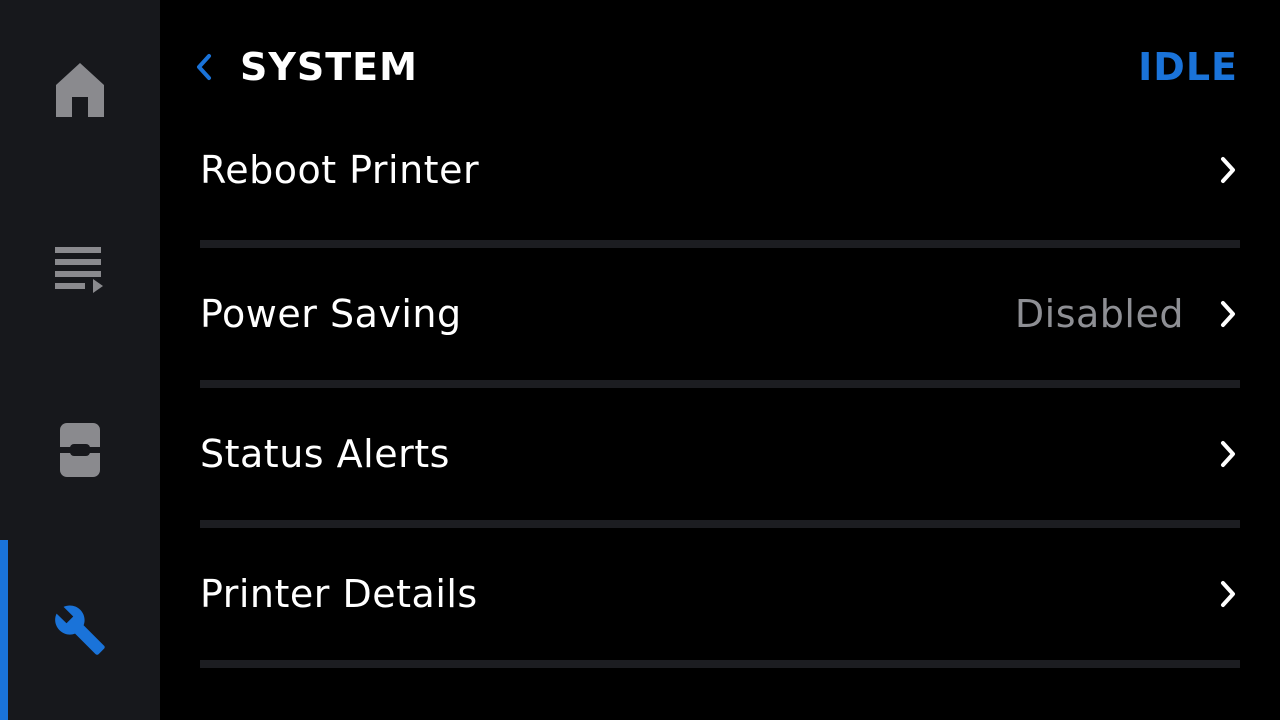 This screenshot has height=720, width=1280. I want to click on sidebar-item-home, so click(80, 90).